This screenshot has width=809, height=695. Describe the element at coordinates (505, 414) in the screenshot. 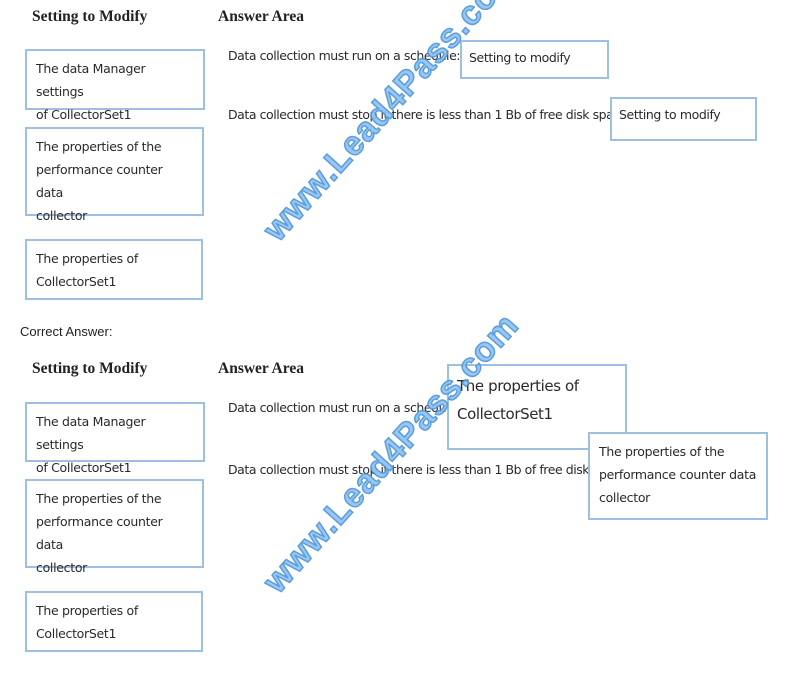

I see `answer-slot-line: CollectorSet1` at that location.